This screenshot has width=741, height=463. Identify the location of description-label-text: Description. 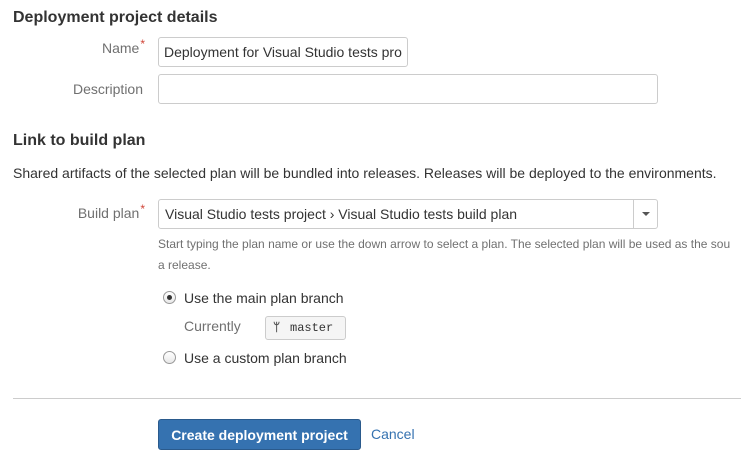
(107, 89).